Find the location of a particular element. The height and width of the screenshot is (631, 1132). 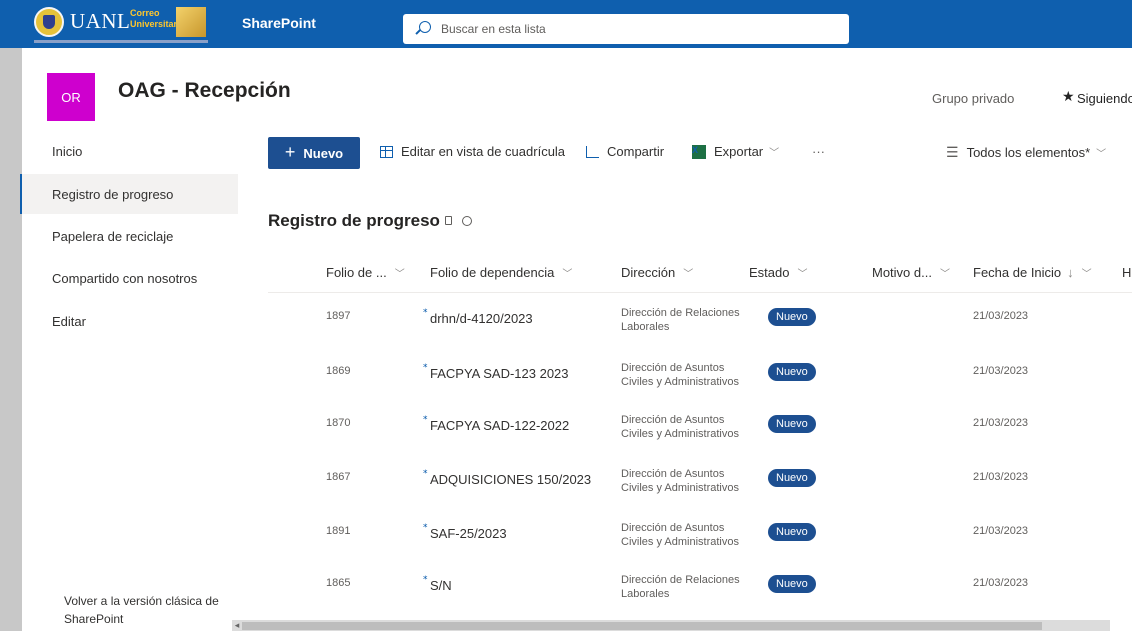

dependencia-cell: ⁎ SAF-25/2023 is located at coordinates (465, 530).